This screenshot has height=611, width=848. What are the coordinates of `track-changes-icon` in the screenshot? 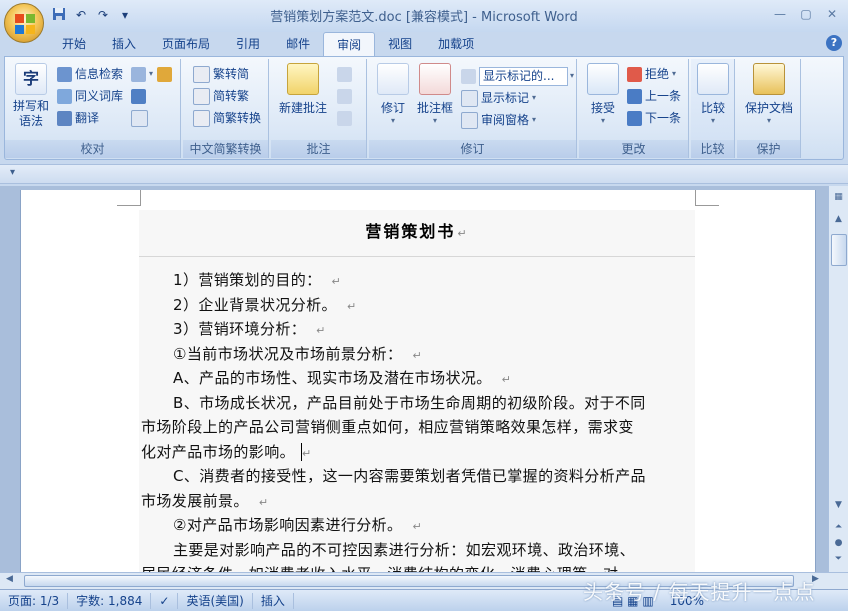 It's located at (393, 79).